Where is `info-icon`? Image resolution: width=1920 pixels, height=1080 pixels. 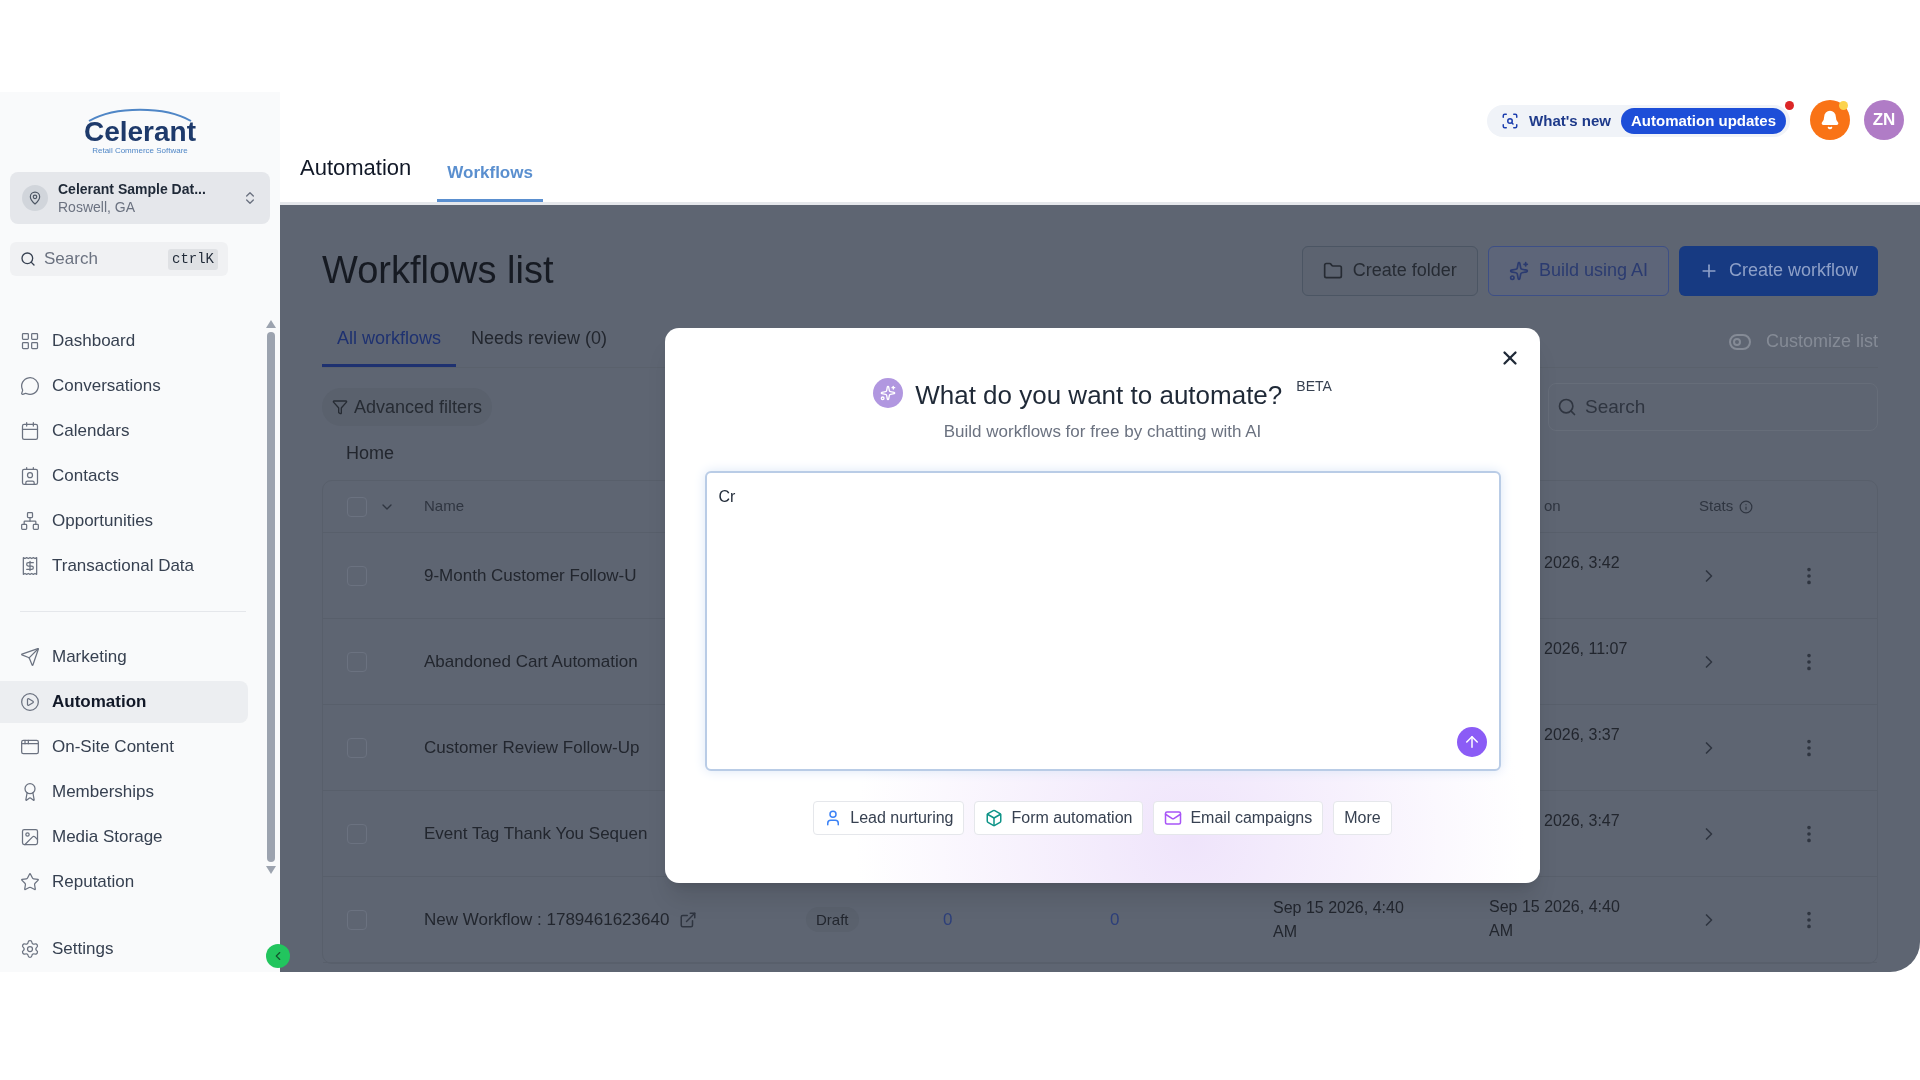
info-icon is located at coordinates (1746, 506).